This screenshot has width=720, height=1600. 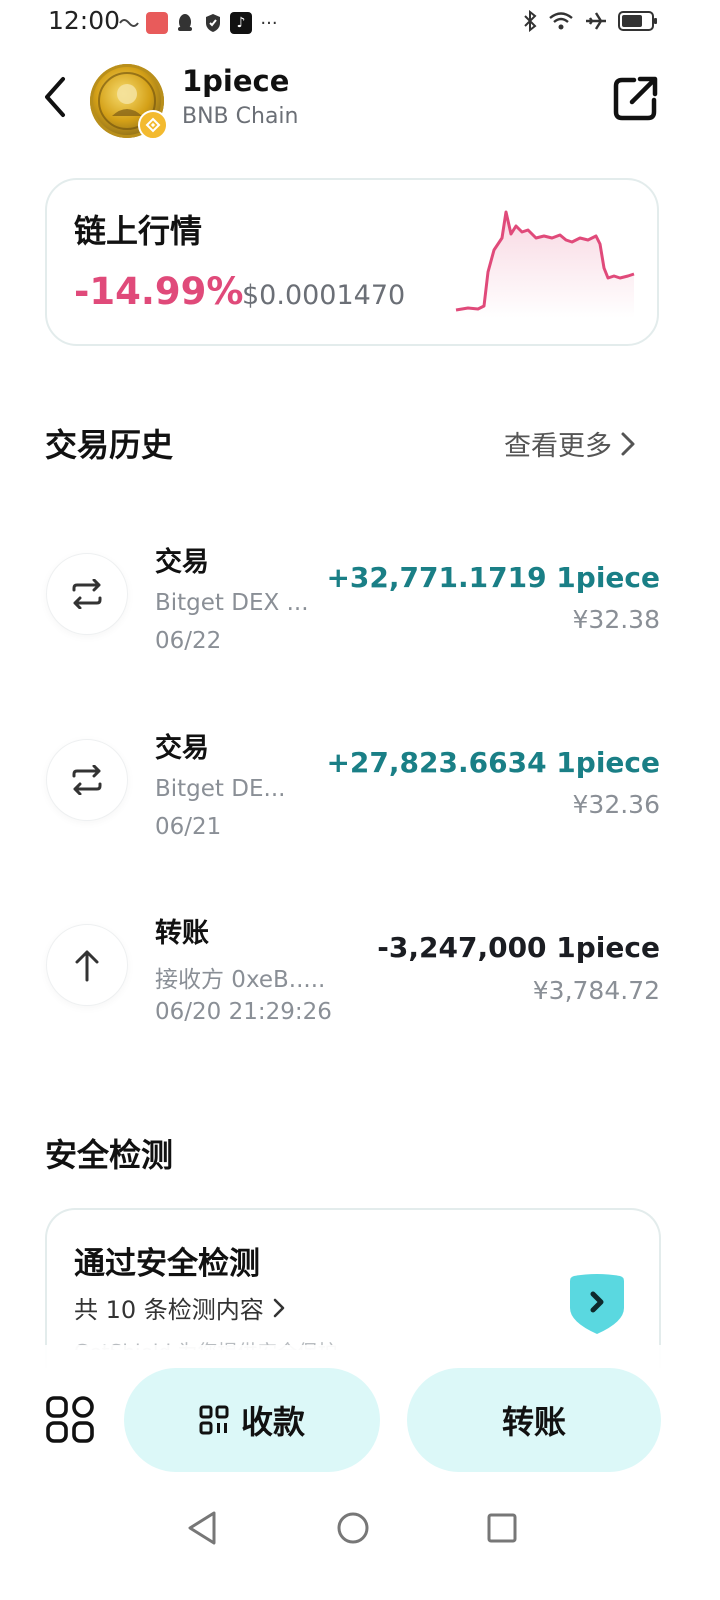 I want to click on security-section-title: 安全检测, so click(x=109, y=1155).